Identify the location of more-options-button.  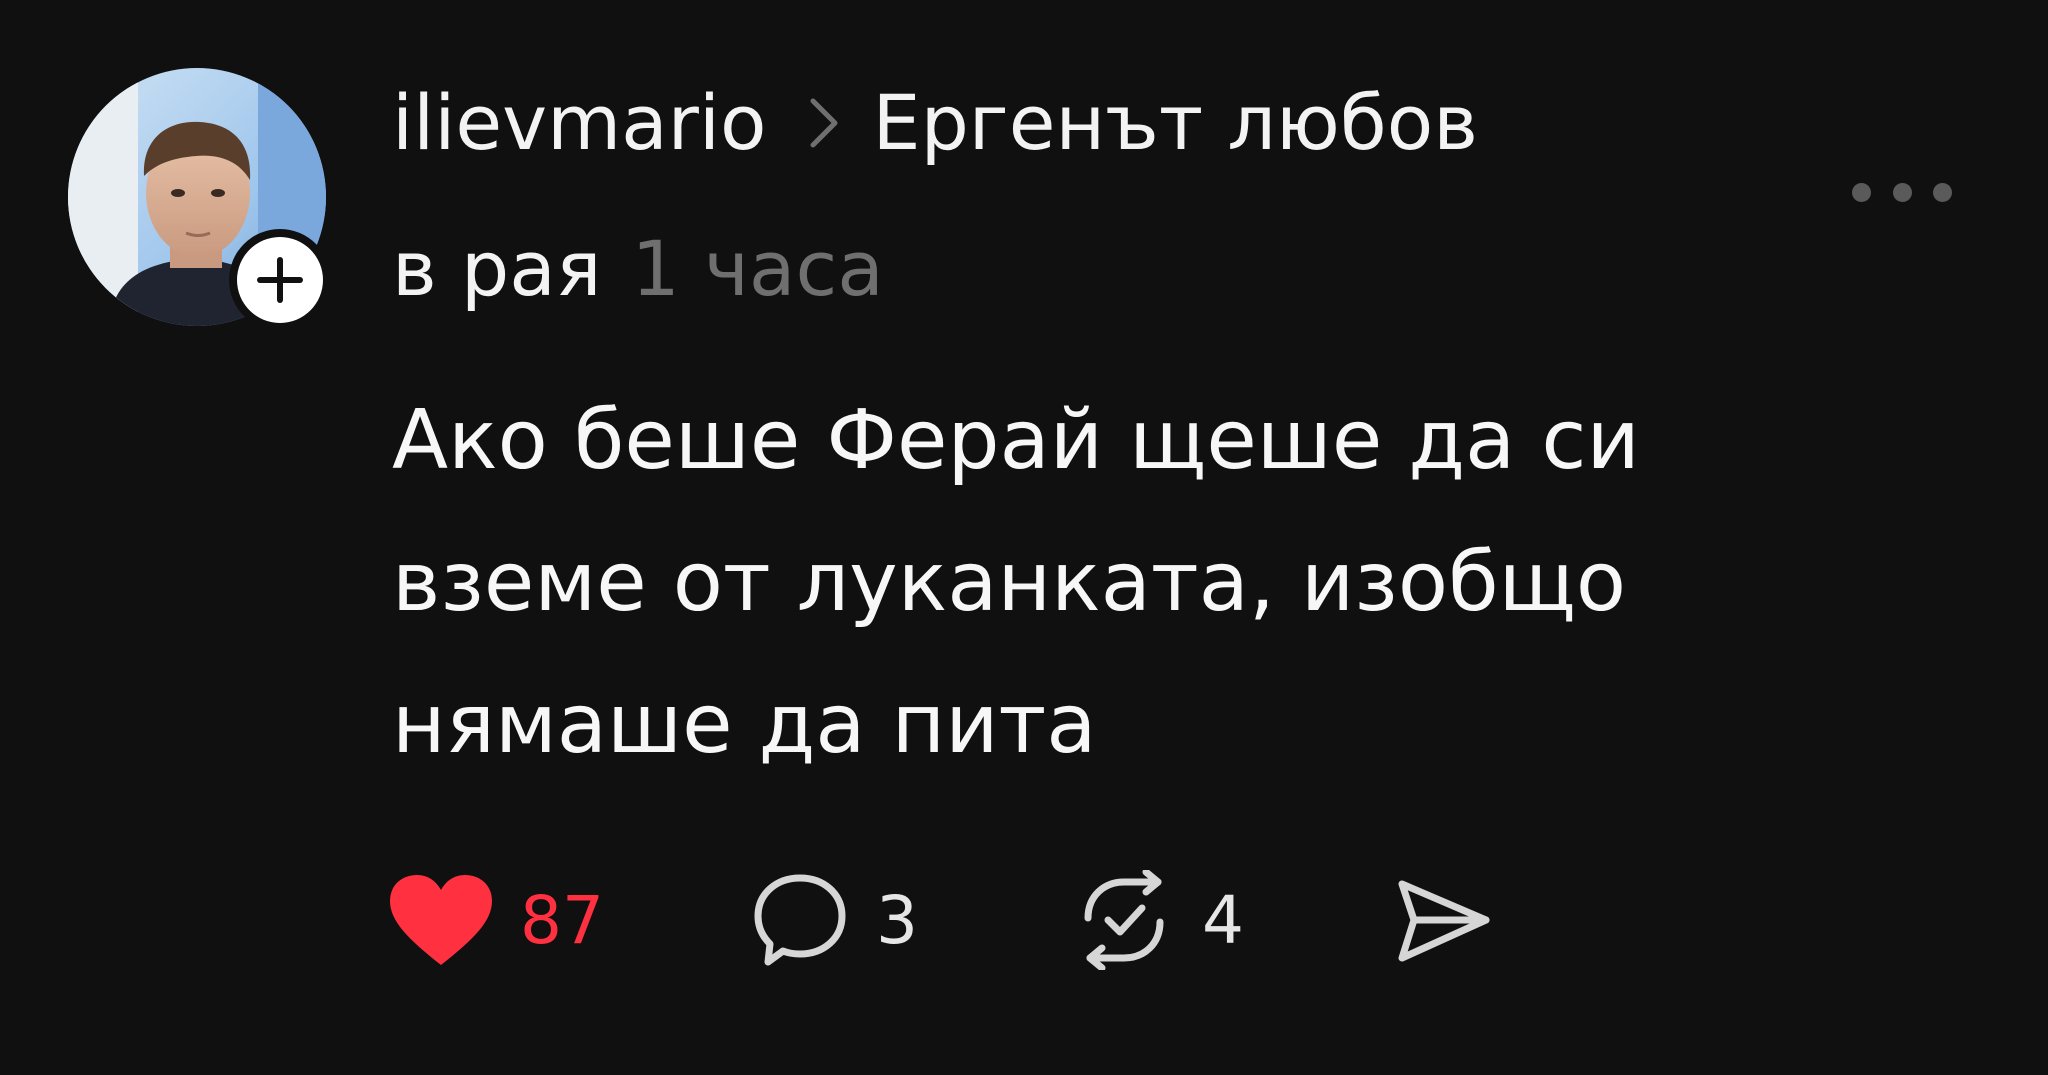
(1902, 192).